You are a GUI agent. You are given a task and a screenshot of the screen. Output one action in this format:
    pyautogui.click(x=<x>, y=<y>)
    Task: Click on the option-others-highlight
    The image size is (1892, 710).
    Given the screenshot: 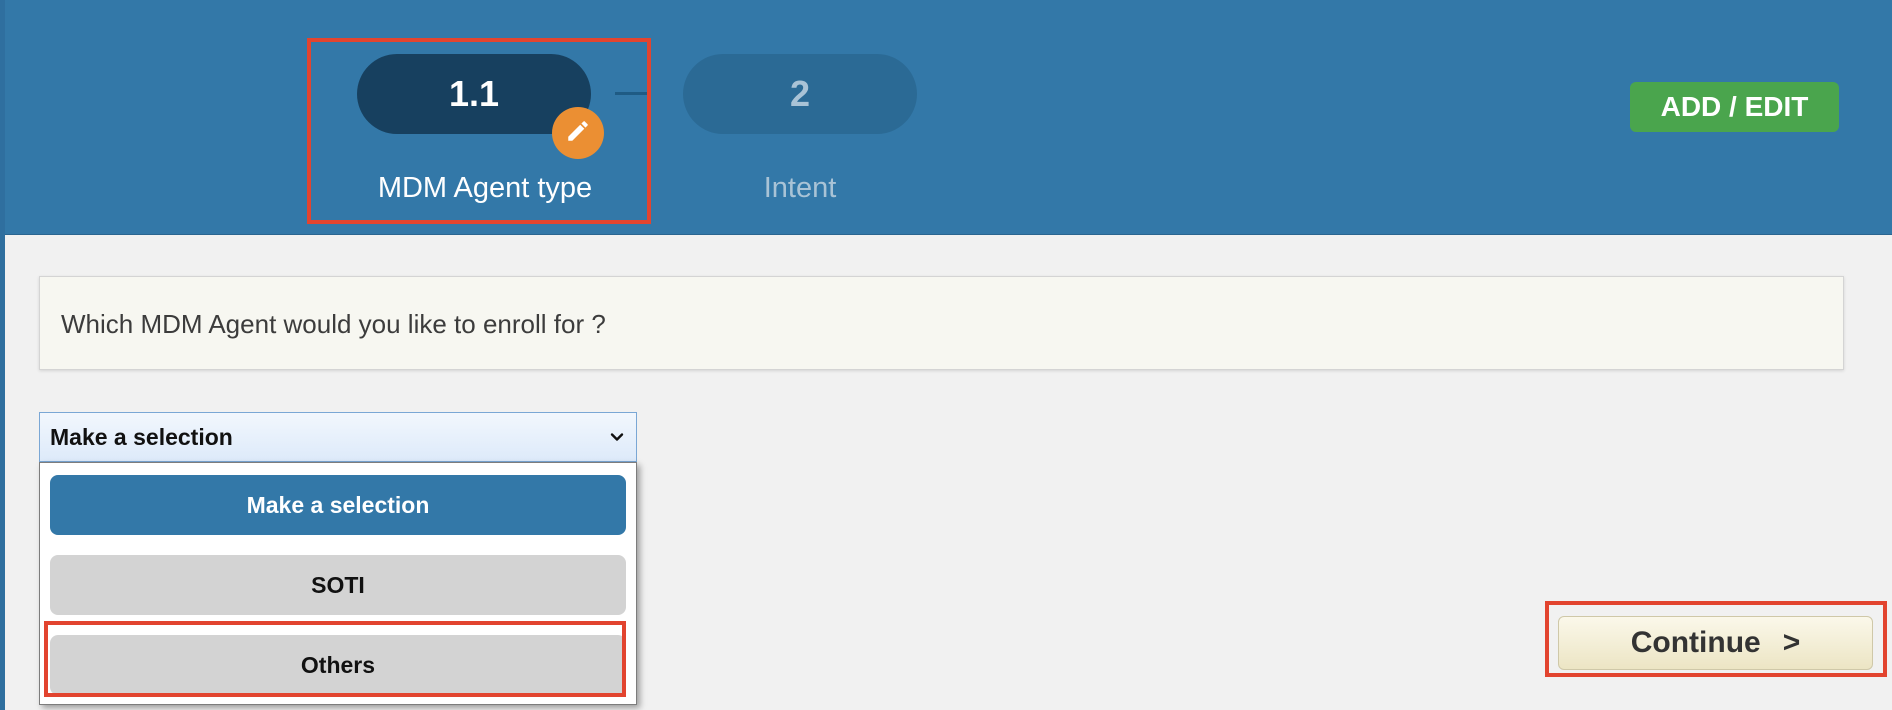 What is the action you would take?
    pyautogui.click(x=335, y=659)
    